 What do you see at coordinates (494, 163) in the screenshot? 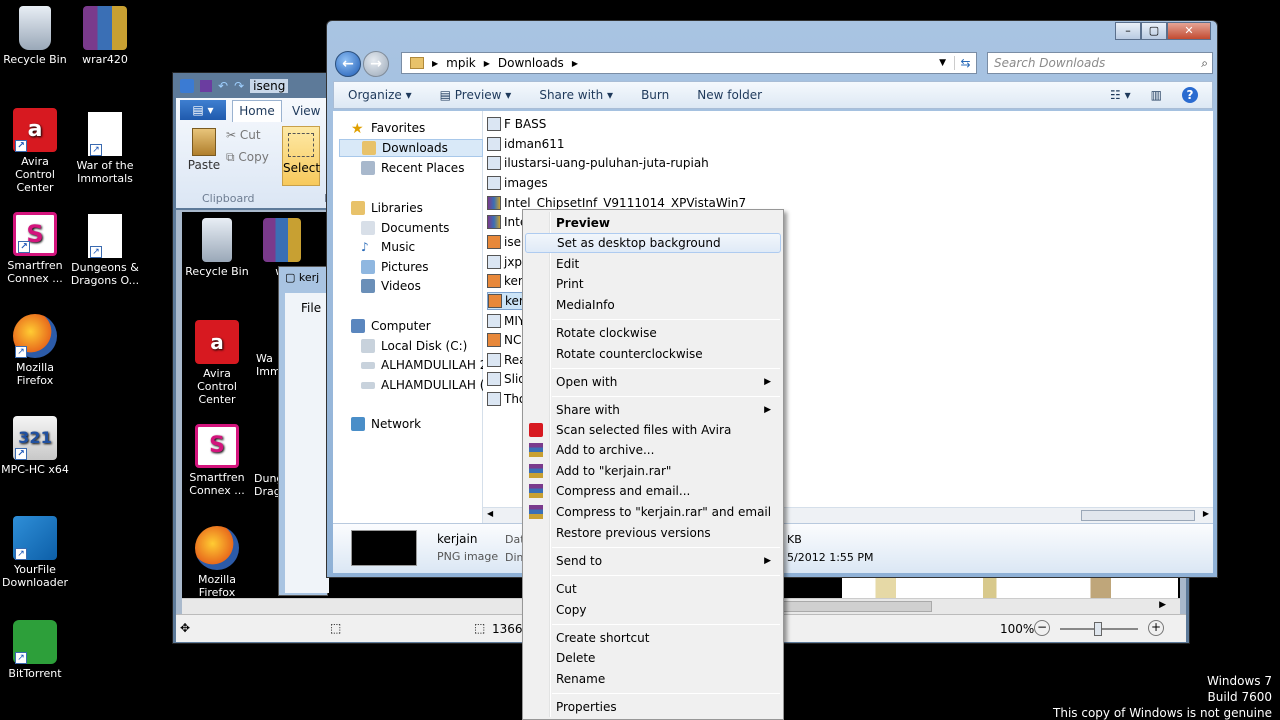
I see `image-file-icon` at bounding box center [494, 163].